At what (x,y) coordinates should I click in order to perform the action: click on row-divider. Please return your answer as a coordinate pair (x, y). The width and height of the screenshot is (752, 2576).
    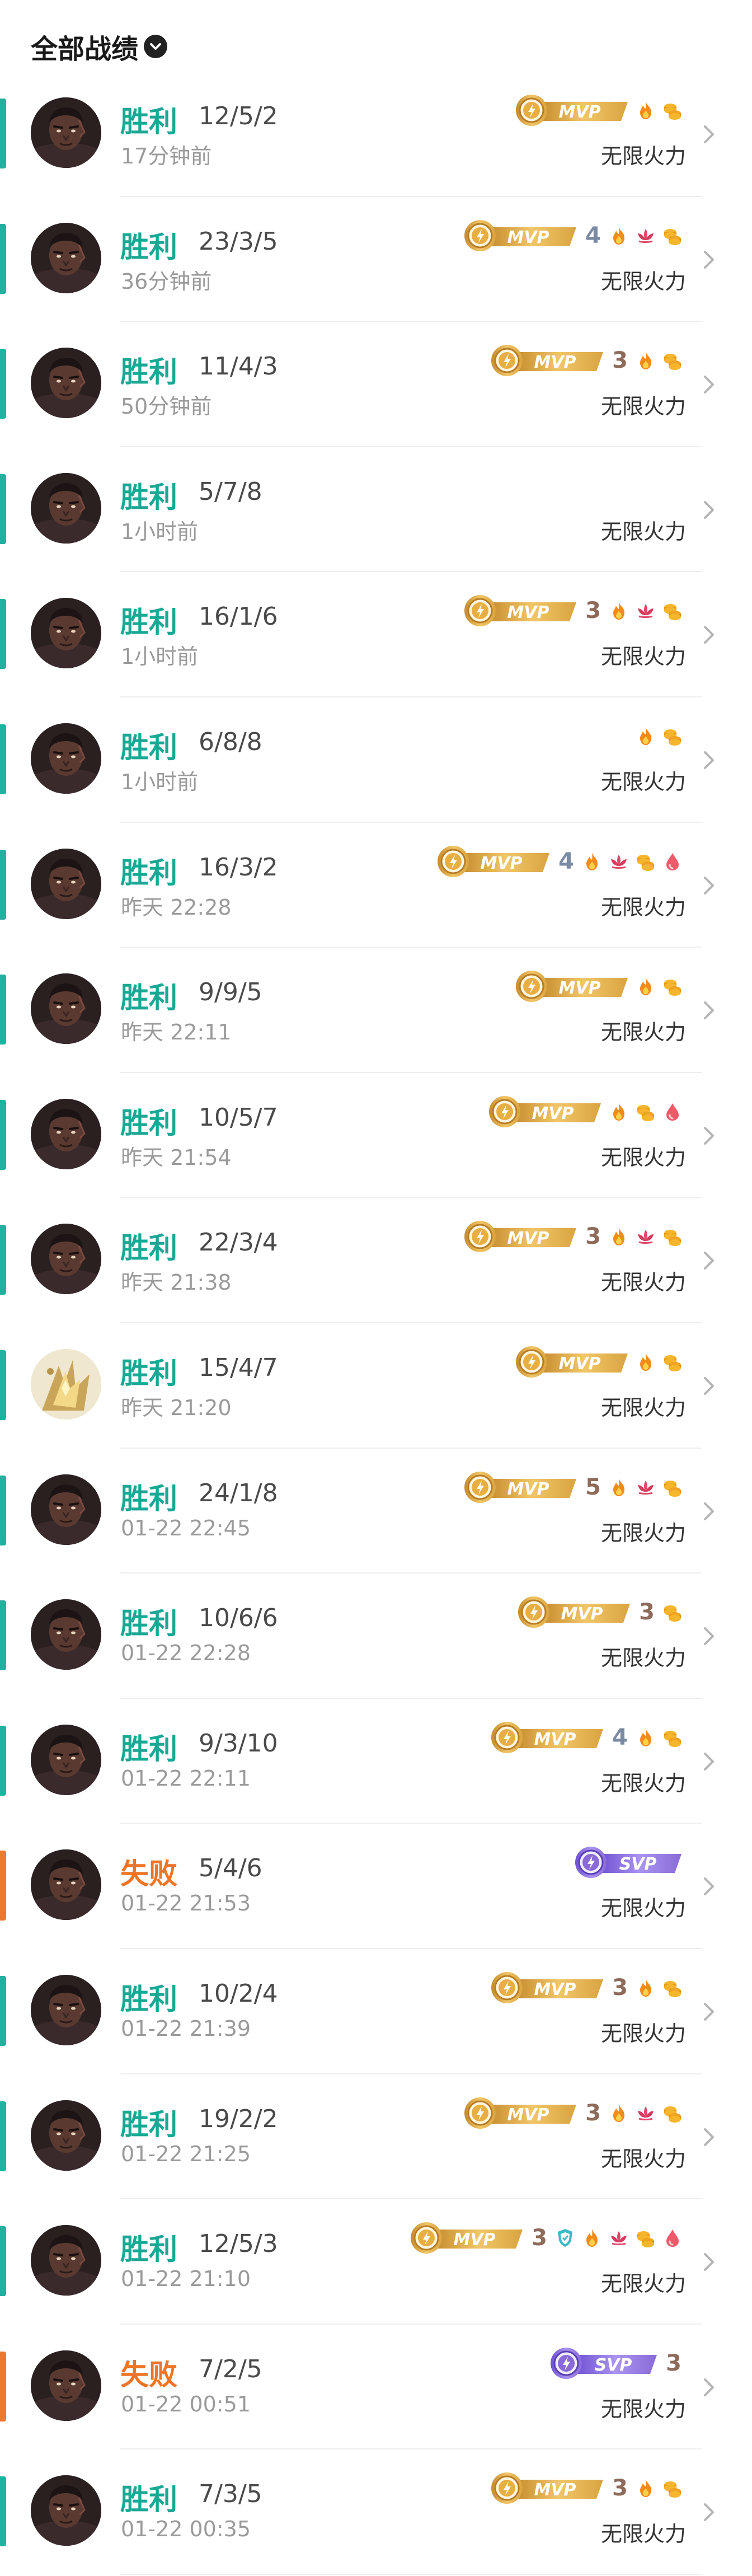
    Looking at the image, I should click on (411, 2574).